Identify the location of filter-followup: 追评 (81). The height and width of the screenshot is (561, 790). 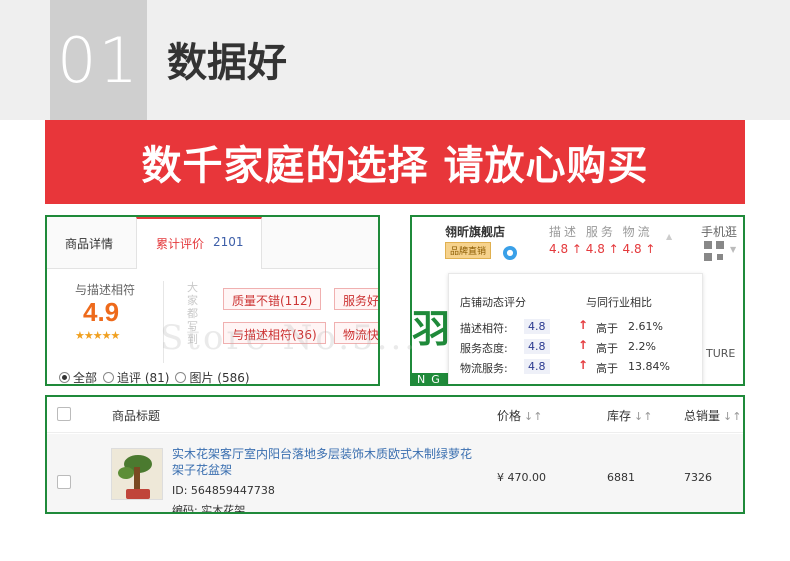
(136, 377).